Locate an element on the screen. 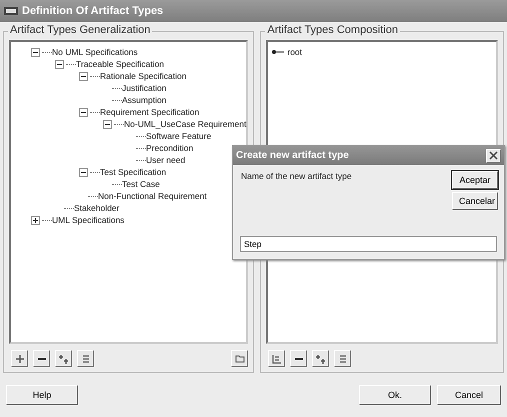  tree-item: Software Feature is located at coordinates (179, 136).